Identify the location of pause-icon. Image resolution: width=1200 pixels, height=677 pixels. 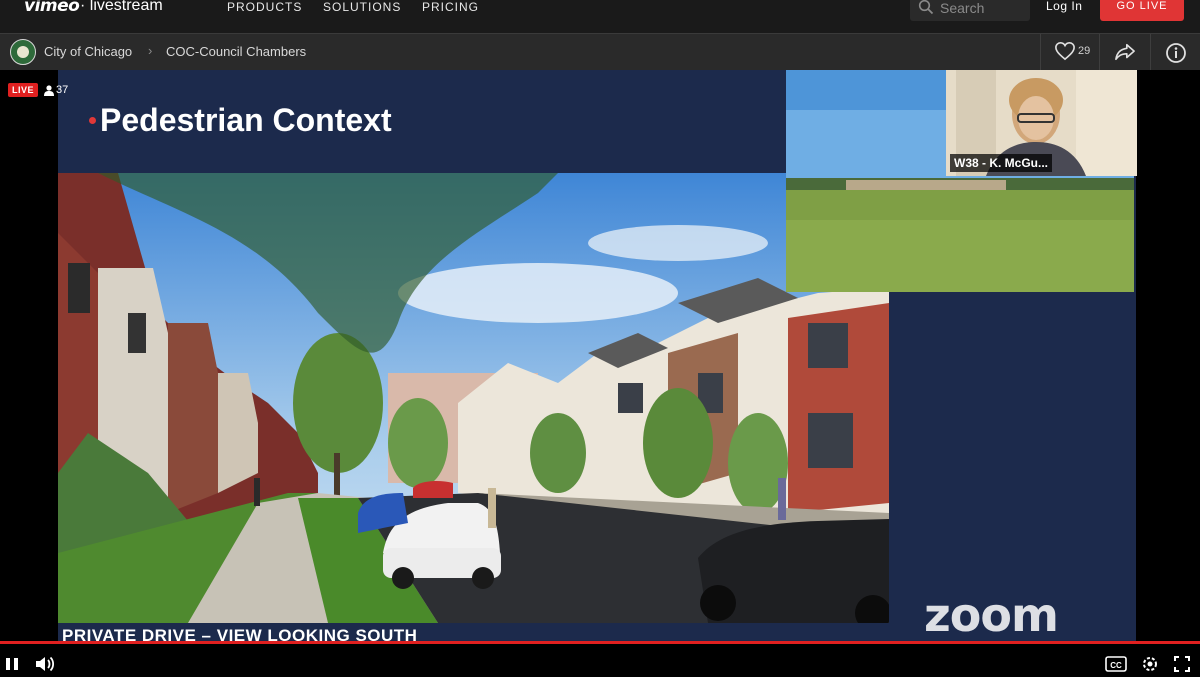
(12, 664).